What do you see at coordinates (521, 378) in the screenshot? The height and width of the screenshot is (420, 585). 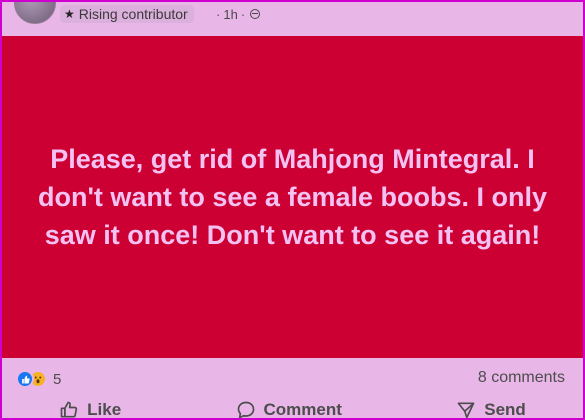 I see `comments-count: 8 comments` at bounding box center [521, 378].